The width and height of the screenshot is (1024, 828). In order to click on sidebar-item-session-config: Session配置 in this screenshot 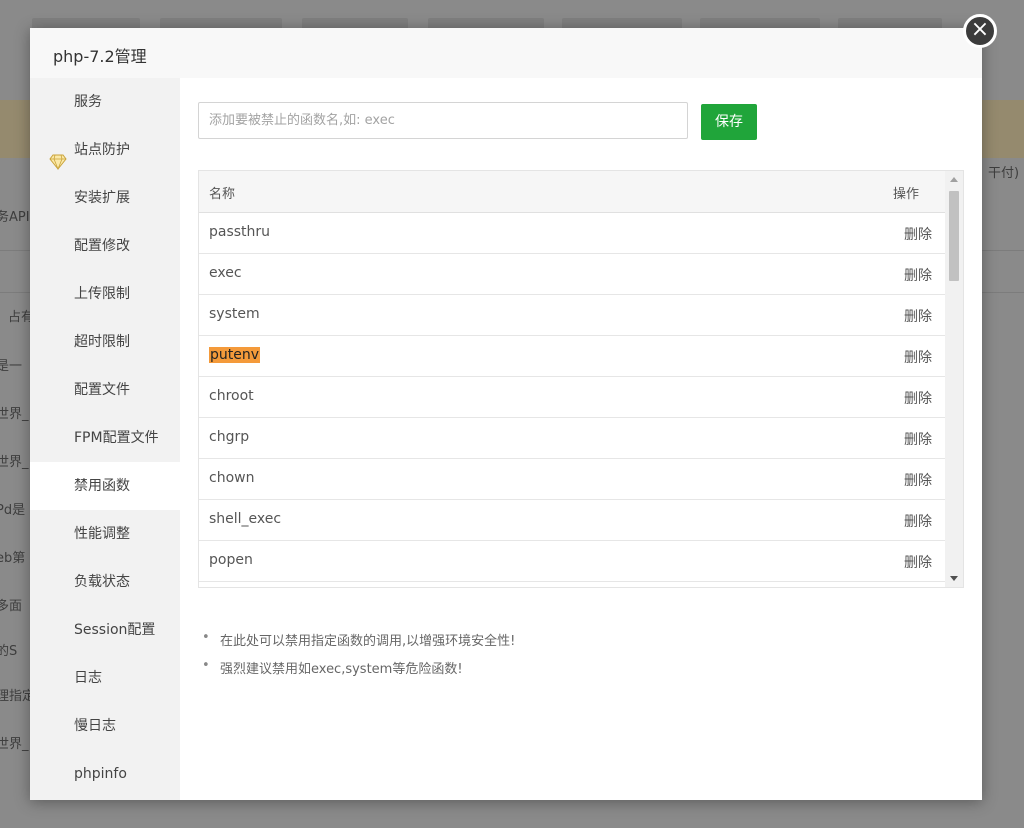, I will do `click(105, 630)`.